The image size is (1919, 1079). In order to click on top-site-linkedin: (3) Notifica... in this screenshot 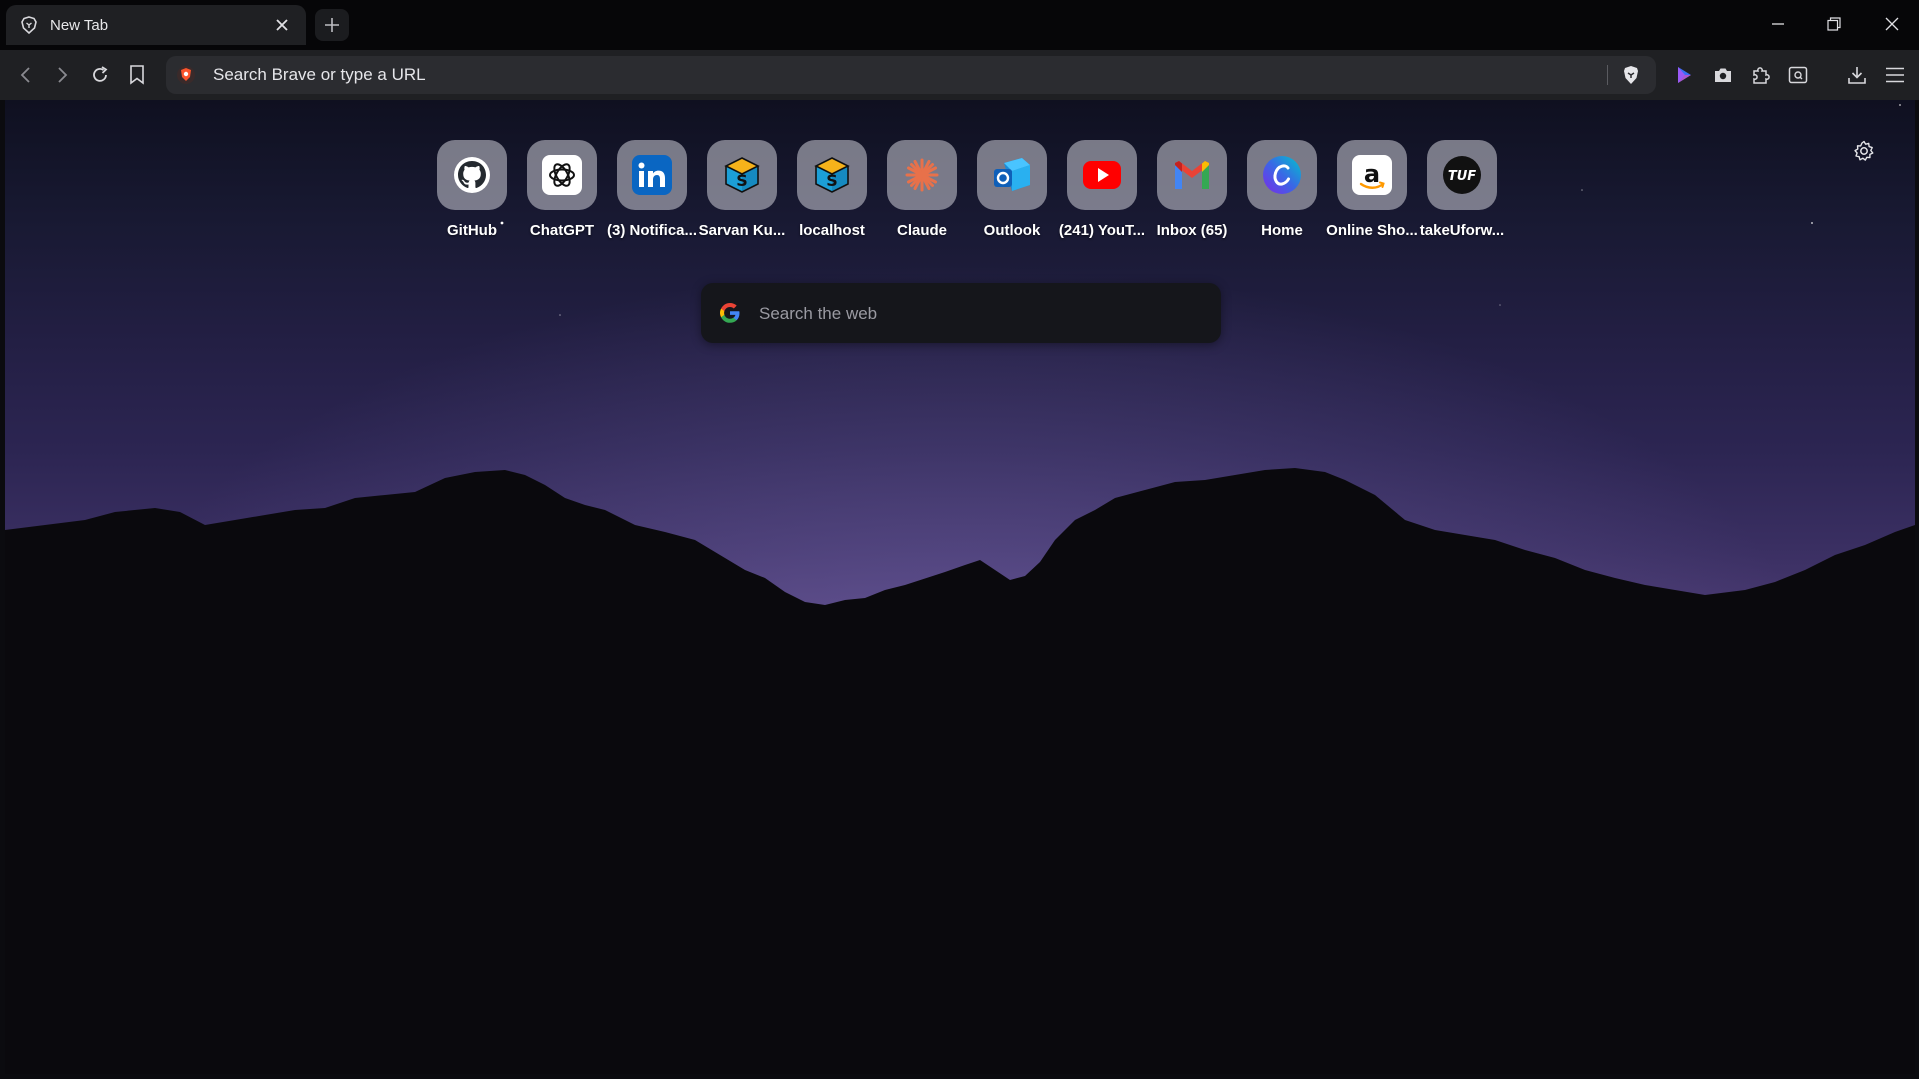, I will do `click(652, 195)`.